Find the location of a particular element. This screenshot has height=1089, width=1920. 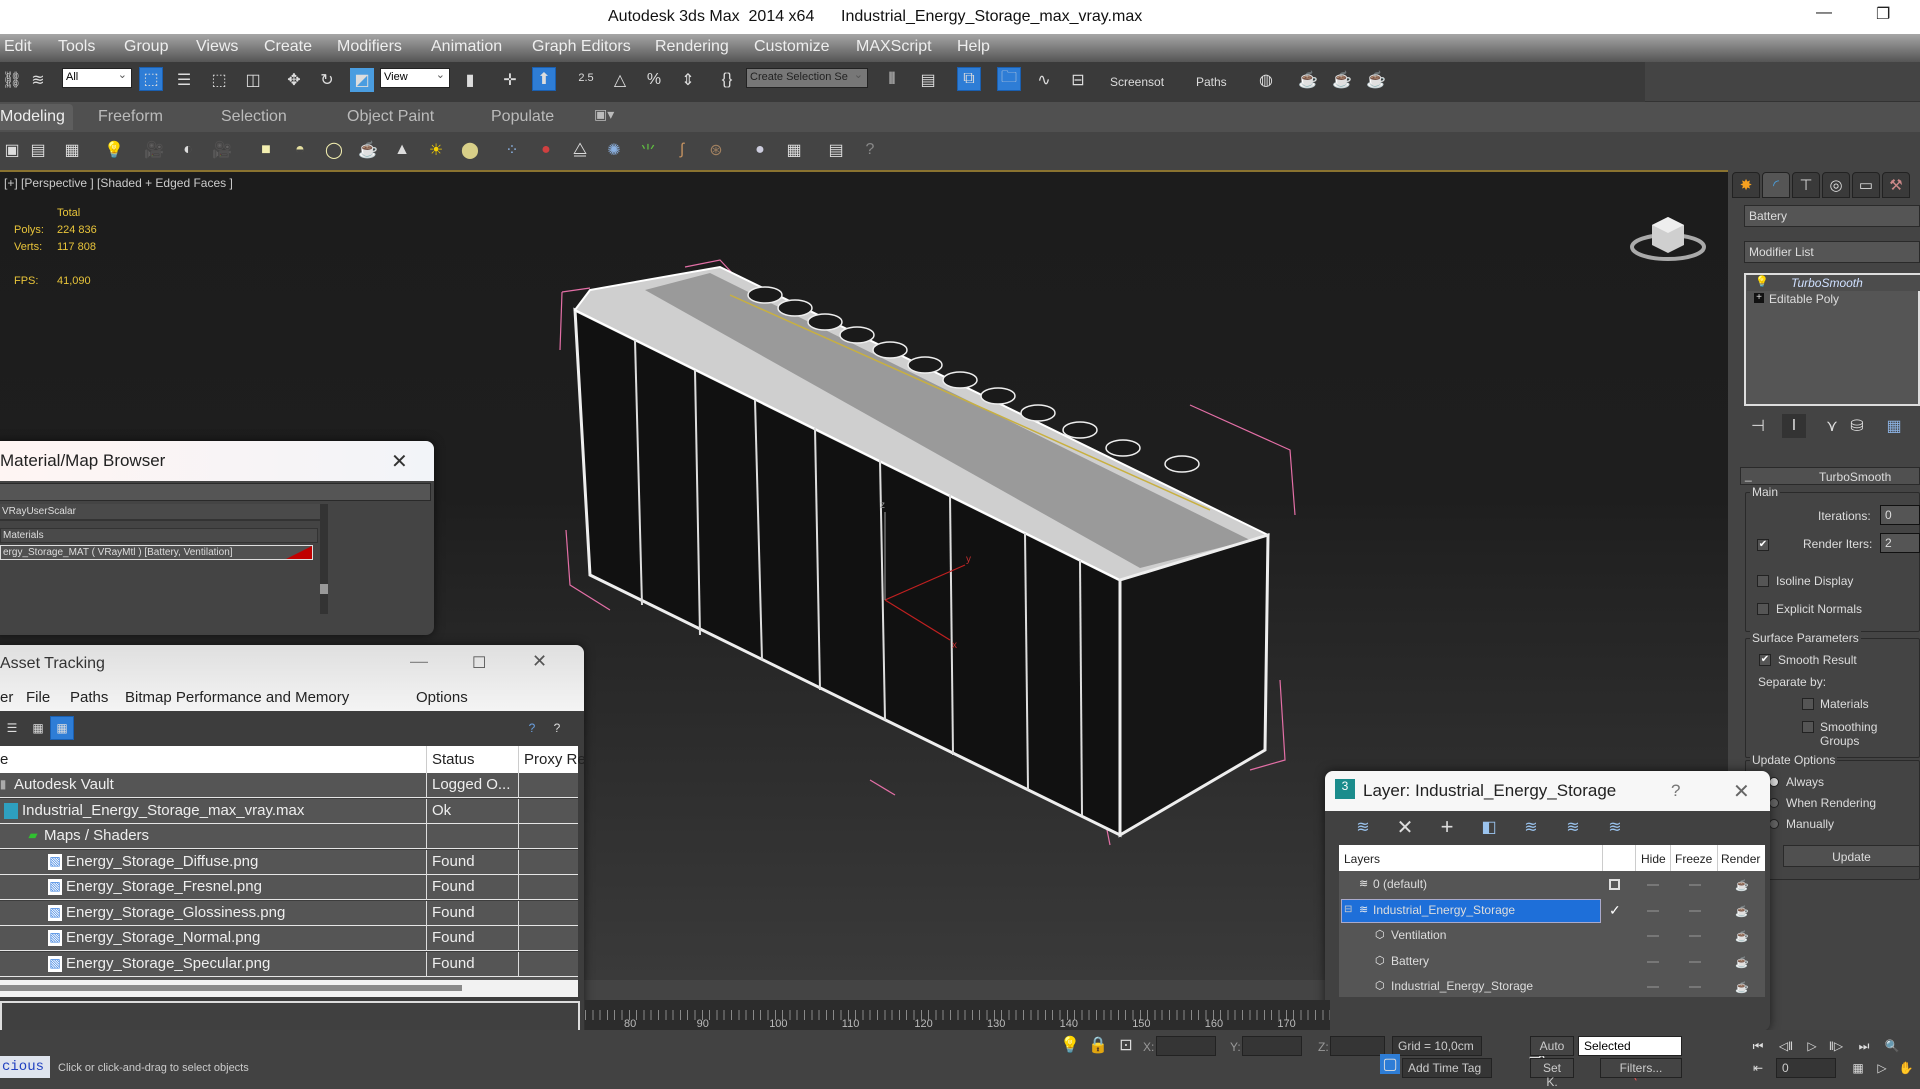

pivot-center-icon: ▮ is located at coordinates (470, 80).